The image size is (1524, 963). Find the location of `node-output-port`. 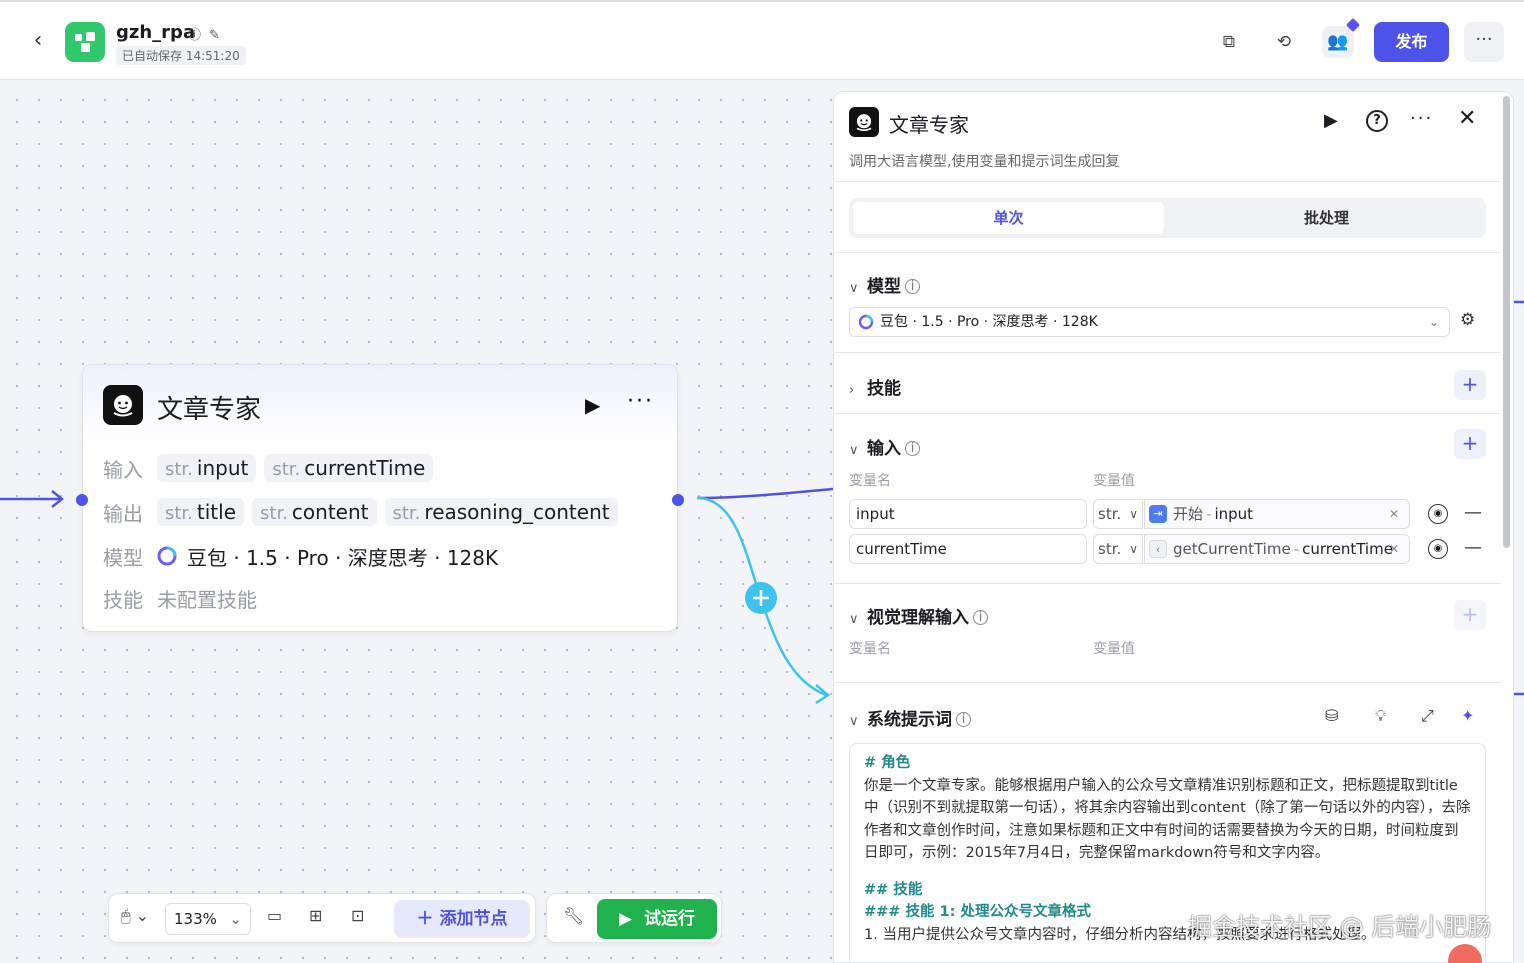

node-output-port is located at coordinates (678, 500).